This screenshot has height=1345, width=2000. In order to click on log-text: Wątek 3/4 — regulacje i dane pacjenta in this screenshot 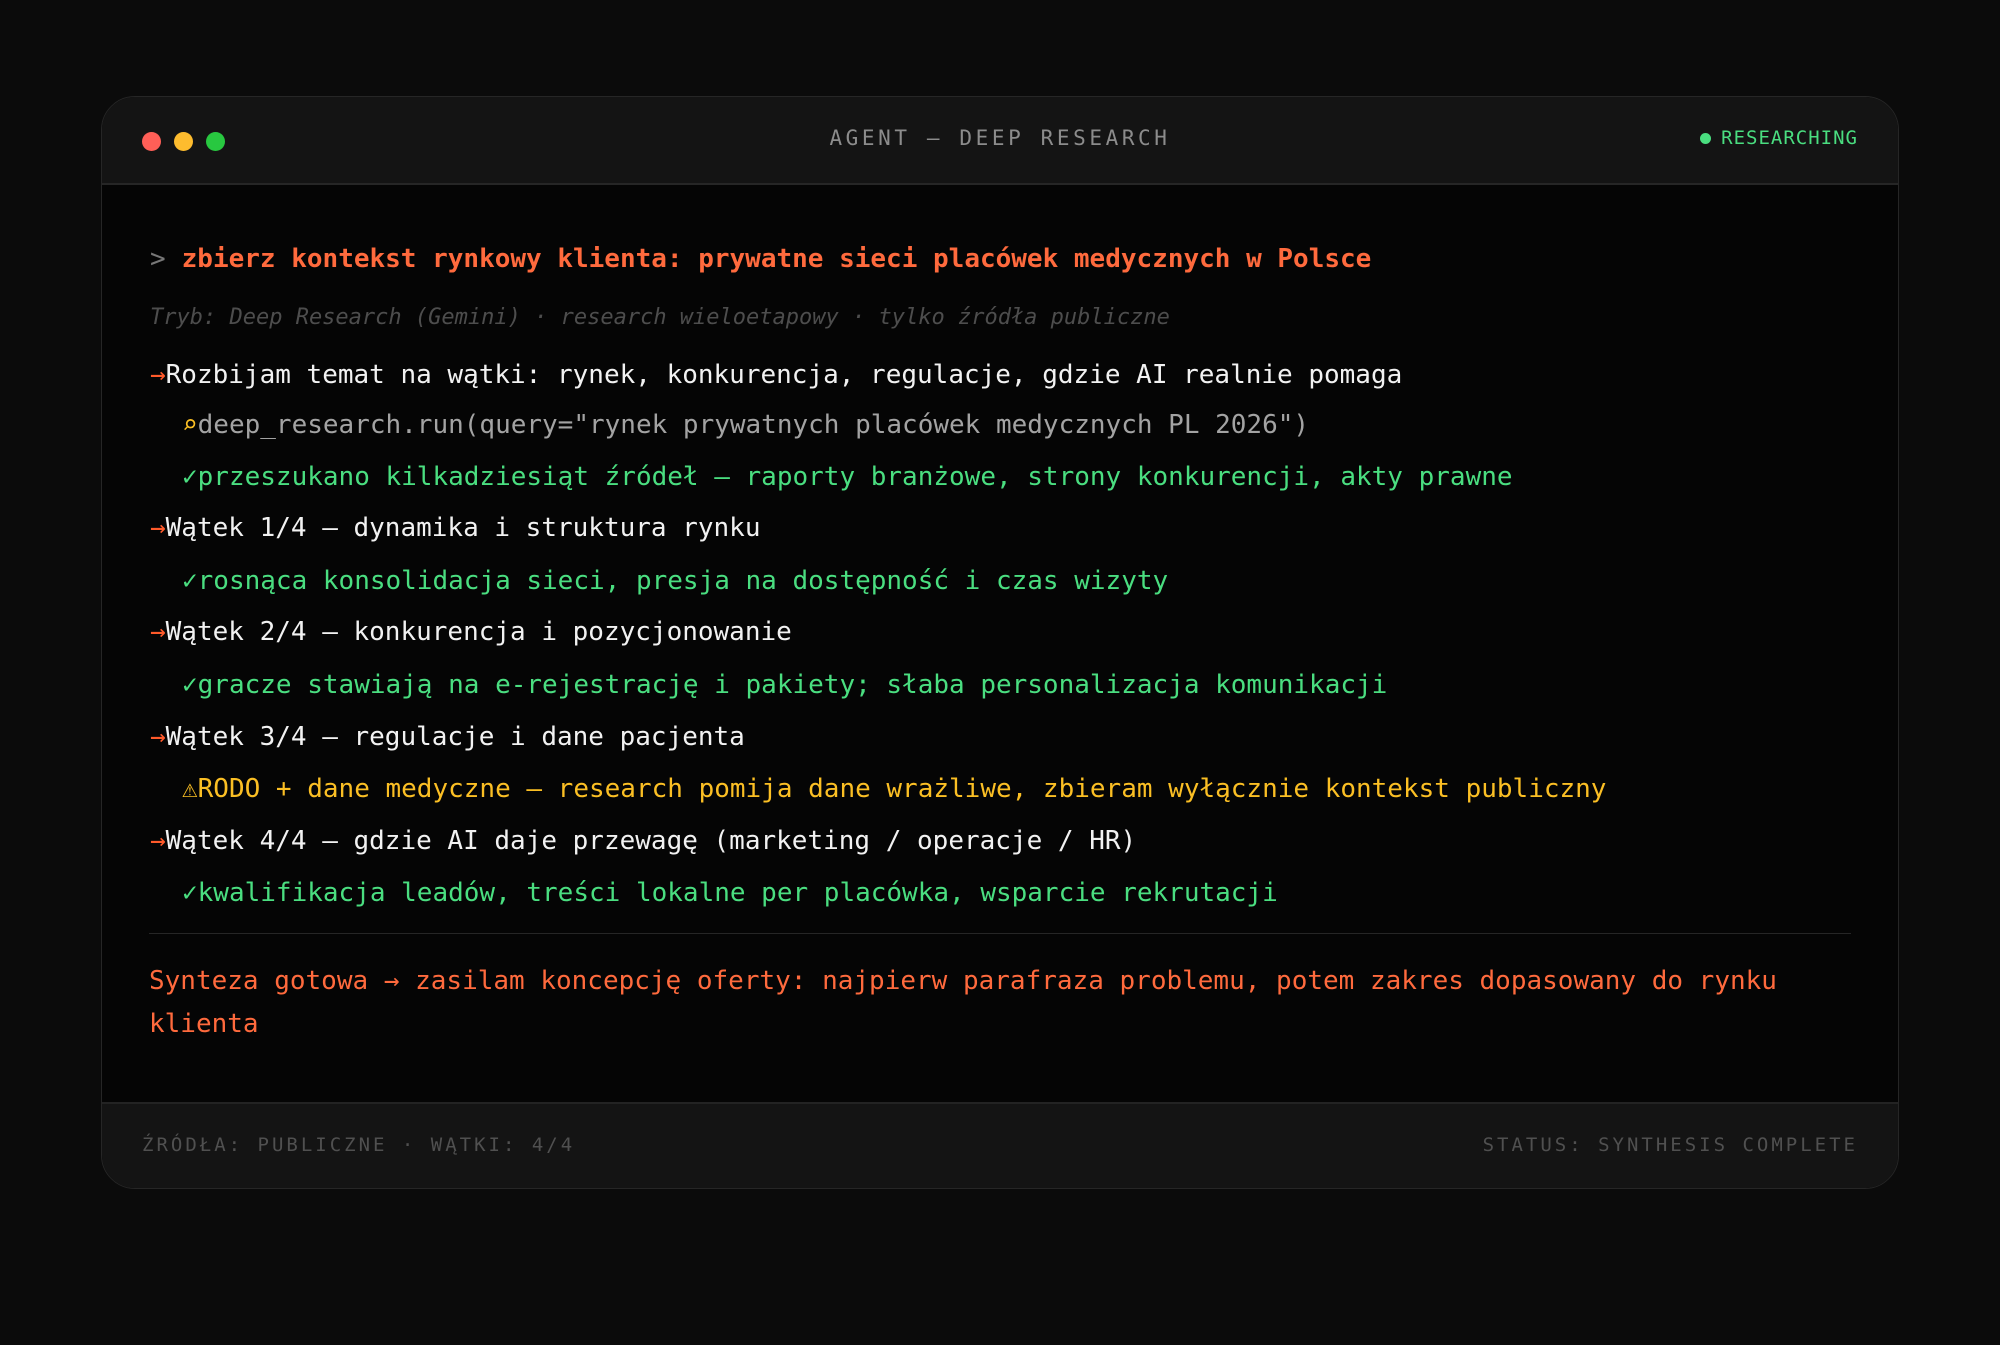, I will do `click(455, 737)`.